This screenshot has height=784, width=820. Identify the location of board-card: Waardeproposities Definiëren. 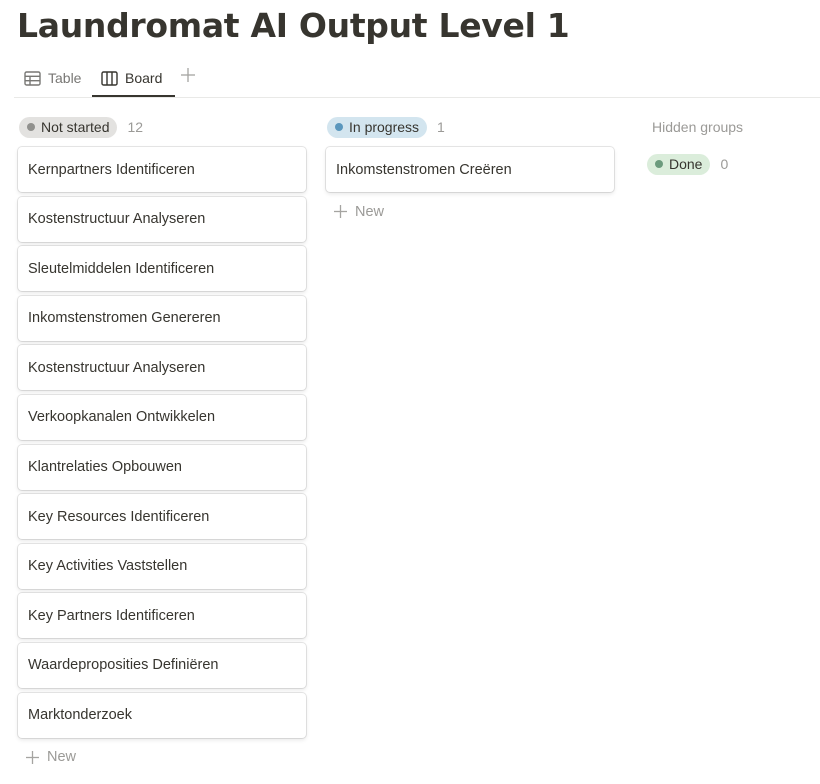
(162, 665).